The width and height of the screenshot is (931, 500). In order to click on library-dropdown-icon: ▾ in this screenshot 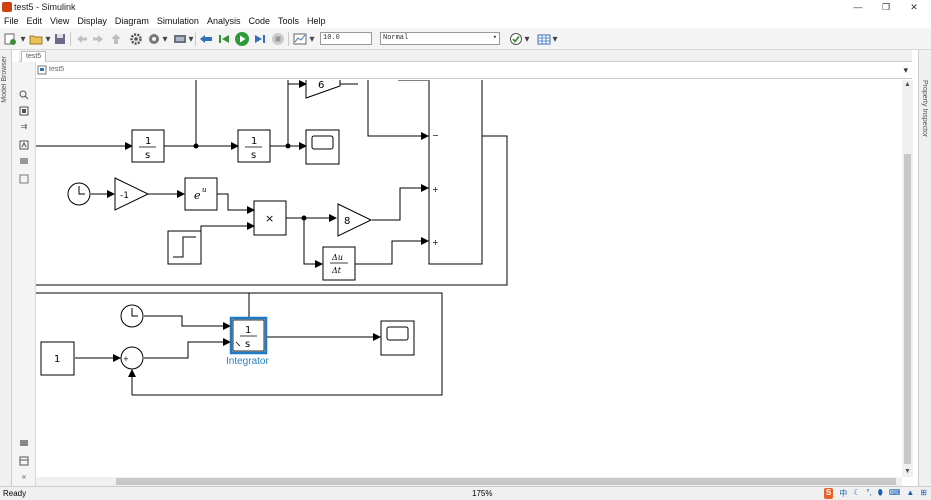, I will do `click(191, 39)`.